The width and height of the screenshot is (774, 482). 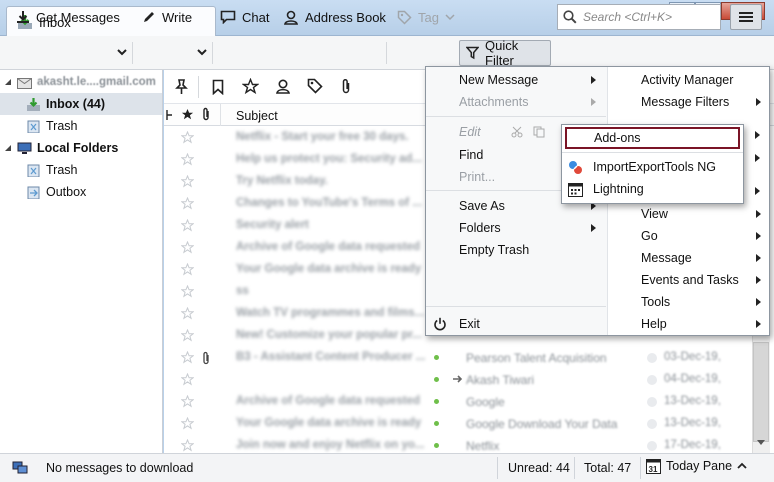 What do you see at coordinates (81, 82) in the screenshot?
I see `folder-account: akasht.le....gmail.com` at bounding box center [81, 82].